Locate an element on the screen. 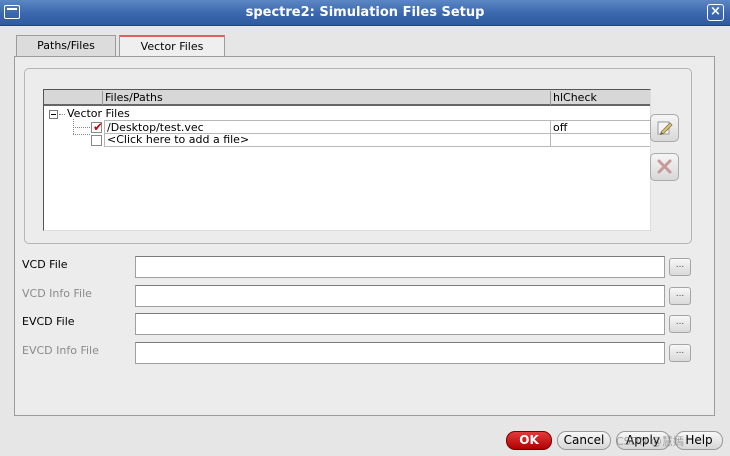  vcd-file-label: VCD File is located at coordinates (45, 264).